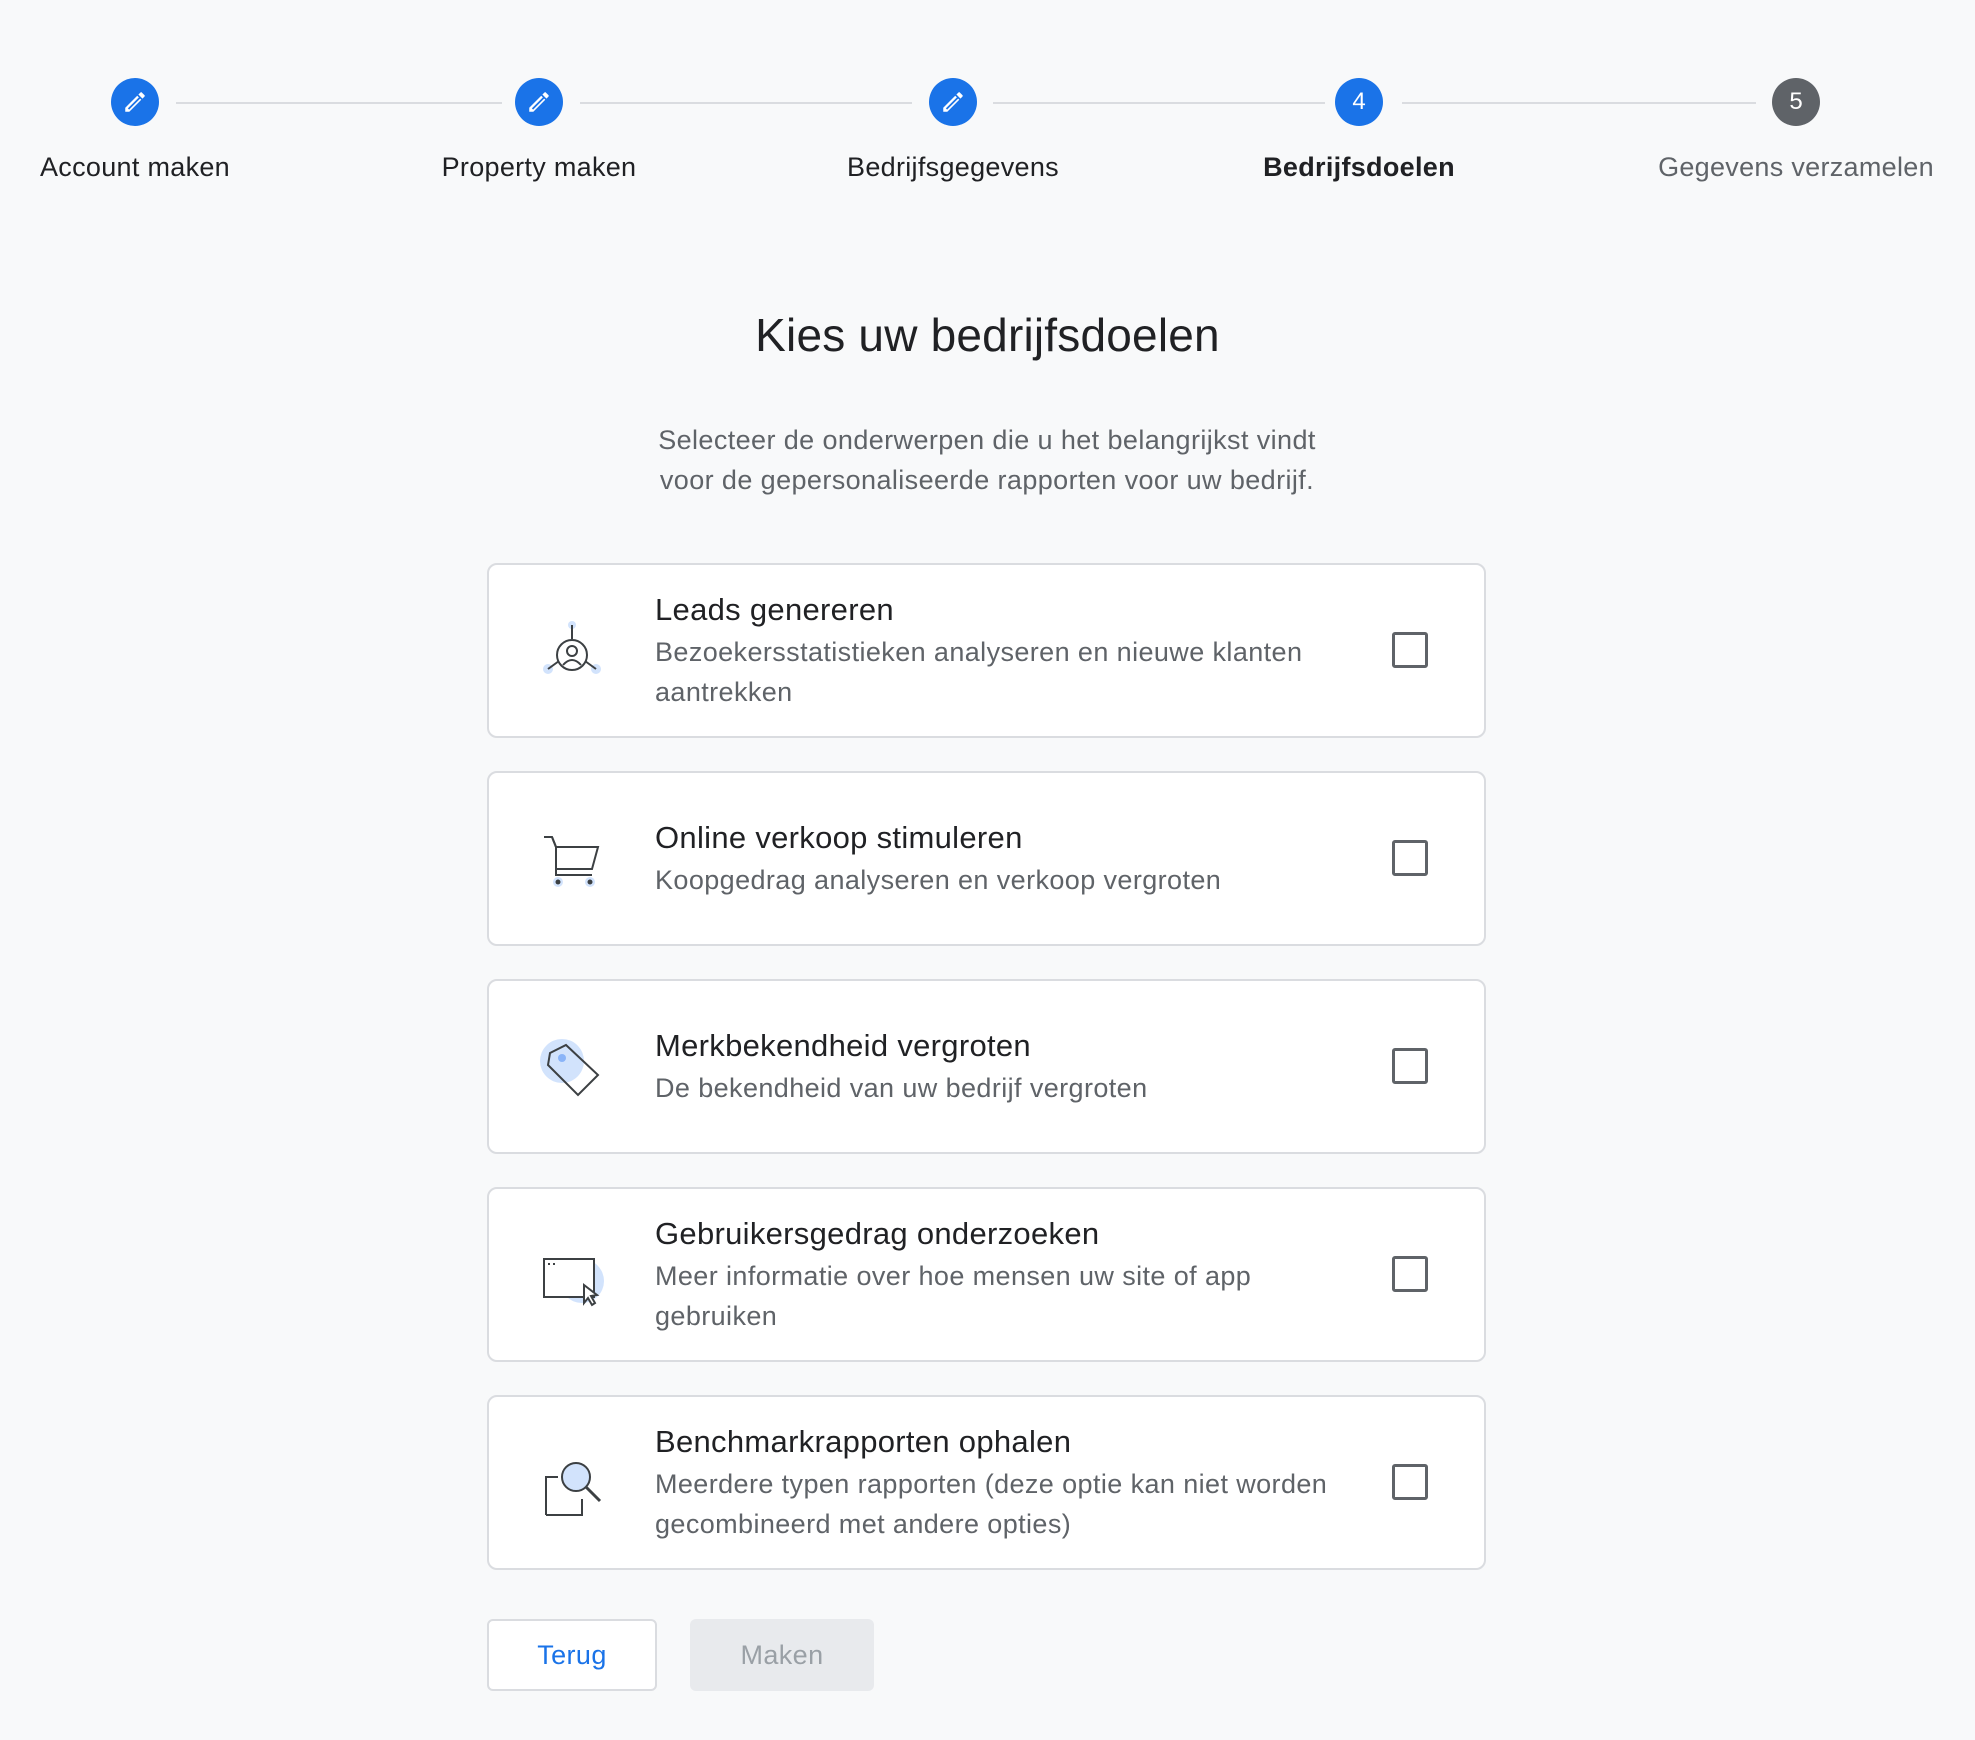 The image size is (1975, 1740). I want to click on step-gegevens-verzamelen: 5 Gegevens verzamelen, so click(1785, 130).